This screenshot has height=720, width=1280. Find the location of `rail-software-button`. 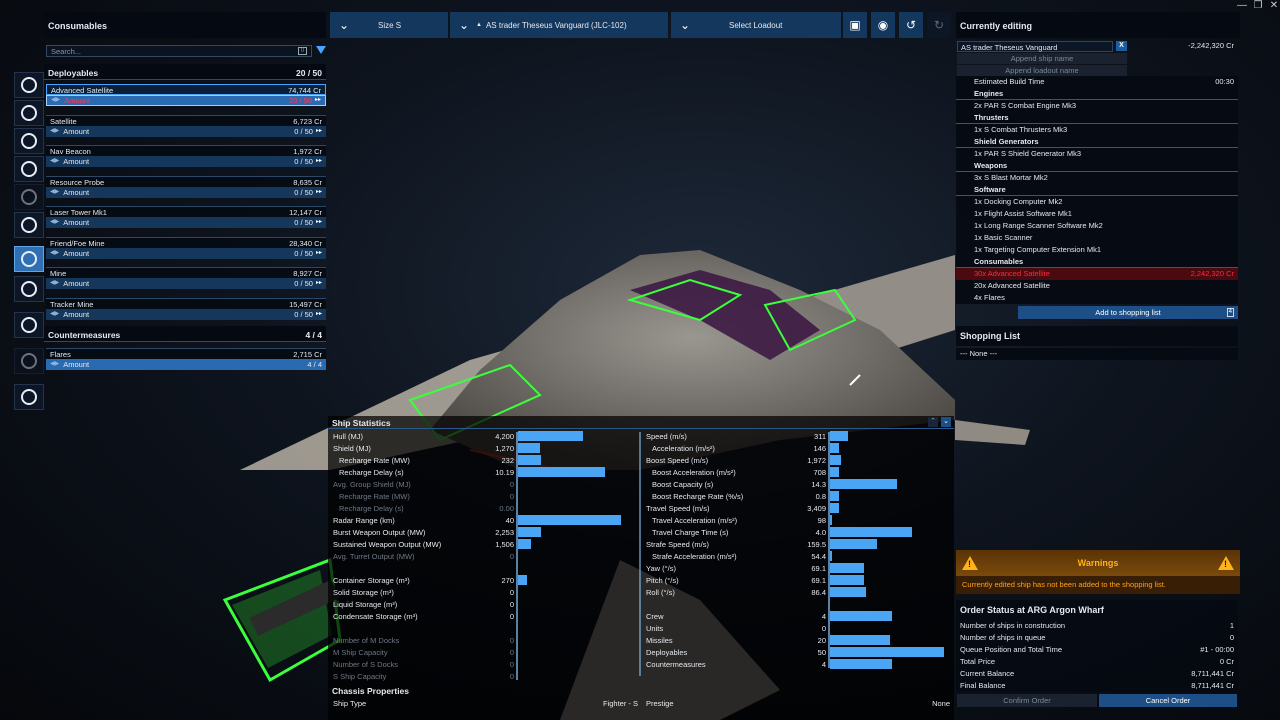

rail-software-button is located at coordinates (29, 225).